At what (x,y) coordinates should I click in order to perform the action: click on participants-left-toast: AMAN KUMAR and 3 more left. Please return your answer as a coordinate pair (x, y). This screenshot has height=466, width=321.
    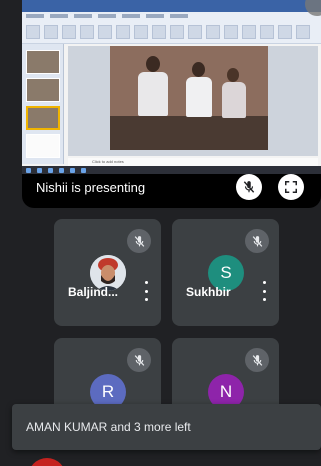
    Looking at the image, I should click on (166, 427).